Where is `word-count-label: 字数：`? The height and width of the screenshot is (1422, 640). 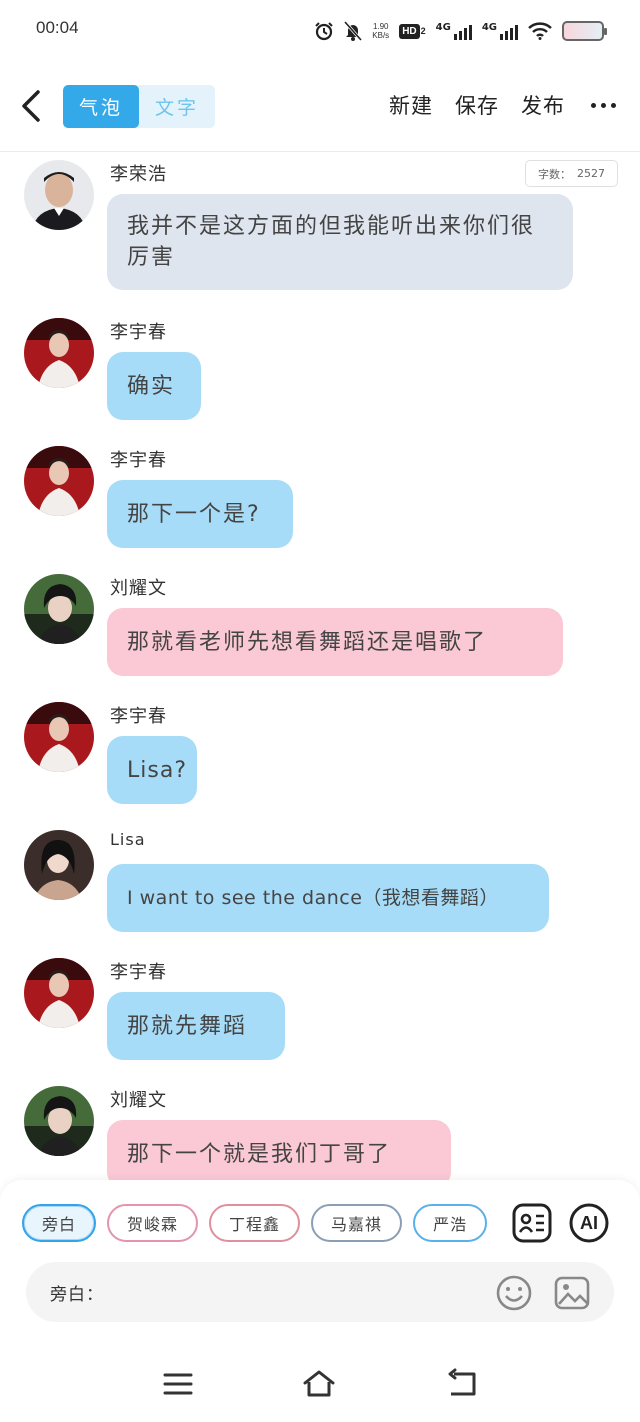
word-count-label: 字数： is located at coordinates (554, 174).